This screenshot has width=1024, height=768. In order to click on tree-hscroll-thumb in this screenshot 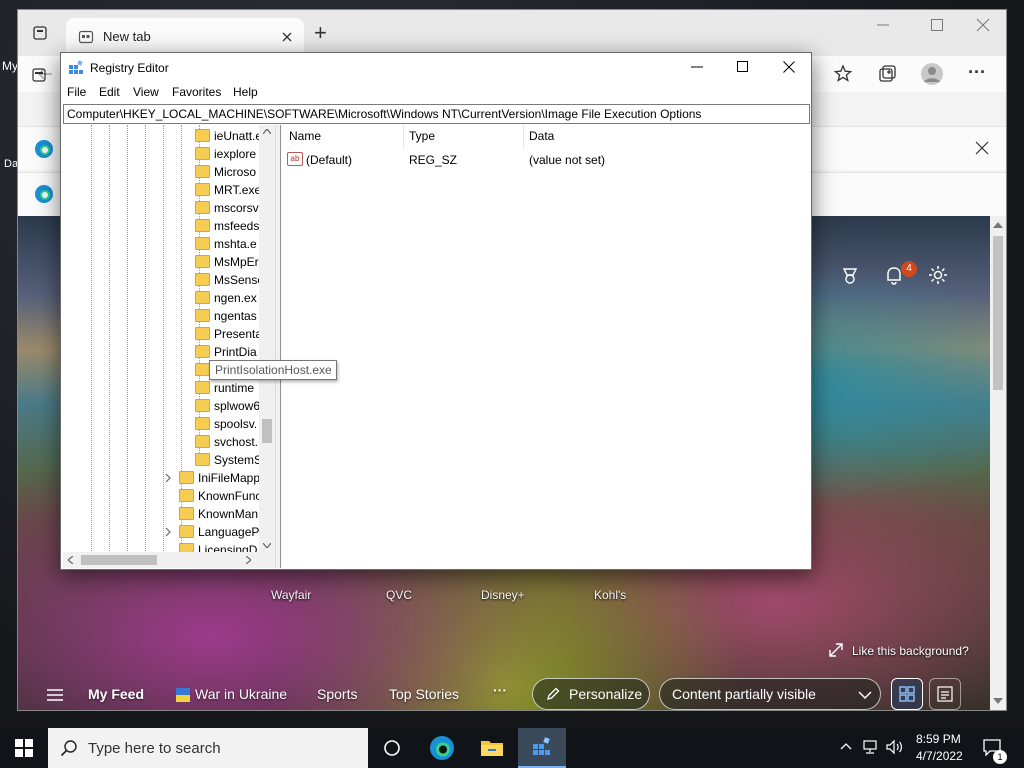, I will do `click(119, 560)`.